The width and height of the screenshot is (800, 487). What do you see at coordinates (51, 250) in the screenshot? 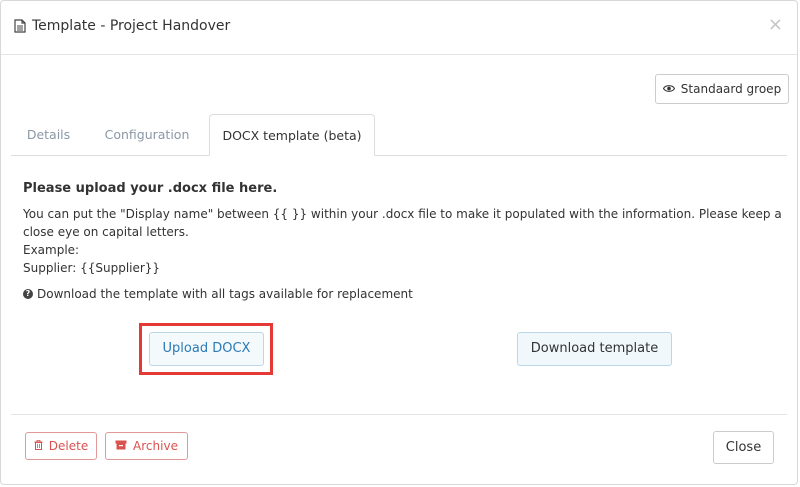
I see `example-label: Example:` at bounding box center [51, 250].